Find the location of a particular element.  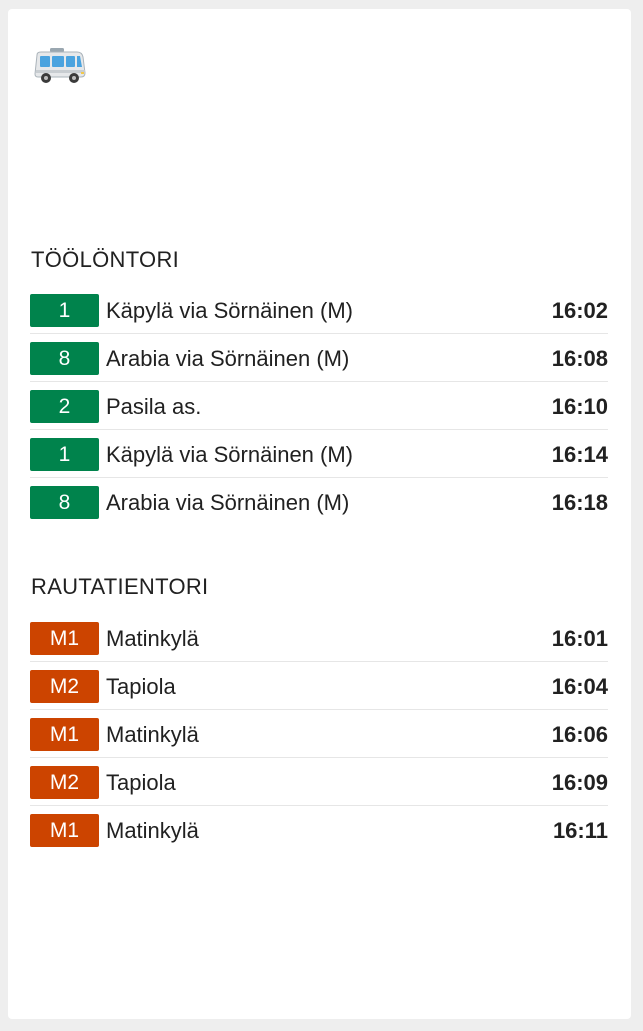

departure-time: 16:10 is located at coordinates (579, 406).